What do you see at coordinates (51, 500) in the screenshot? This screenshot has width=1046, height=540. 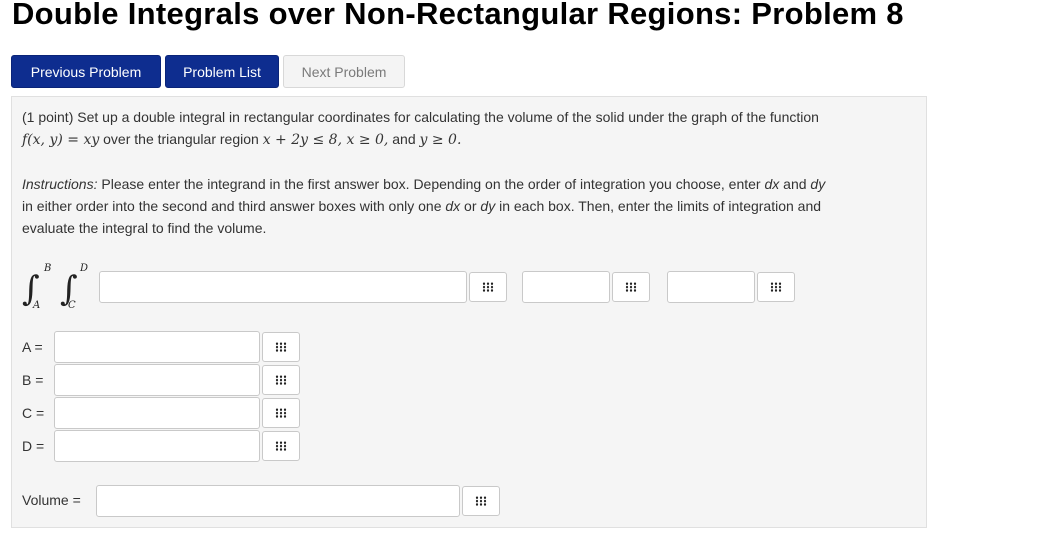 I see `volume-label: Volume =` at bounding box center [51, 500].